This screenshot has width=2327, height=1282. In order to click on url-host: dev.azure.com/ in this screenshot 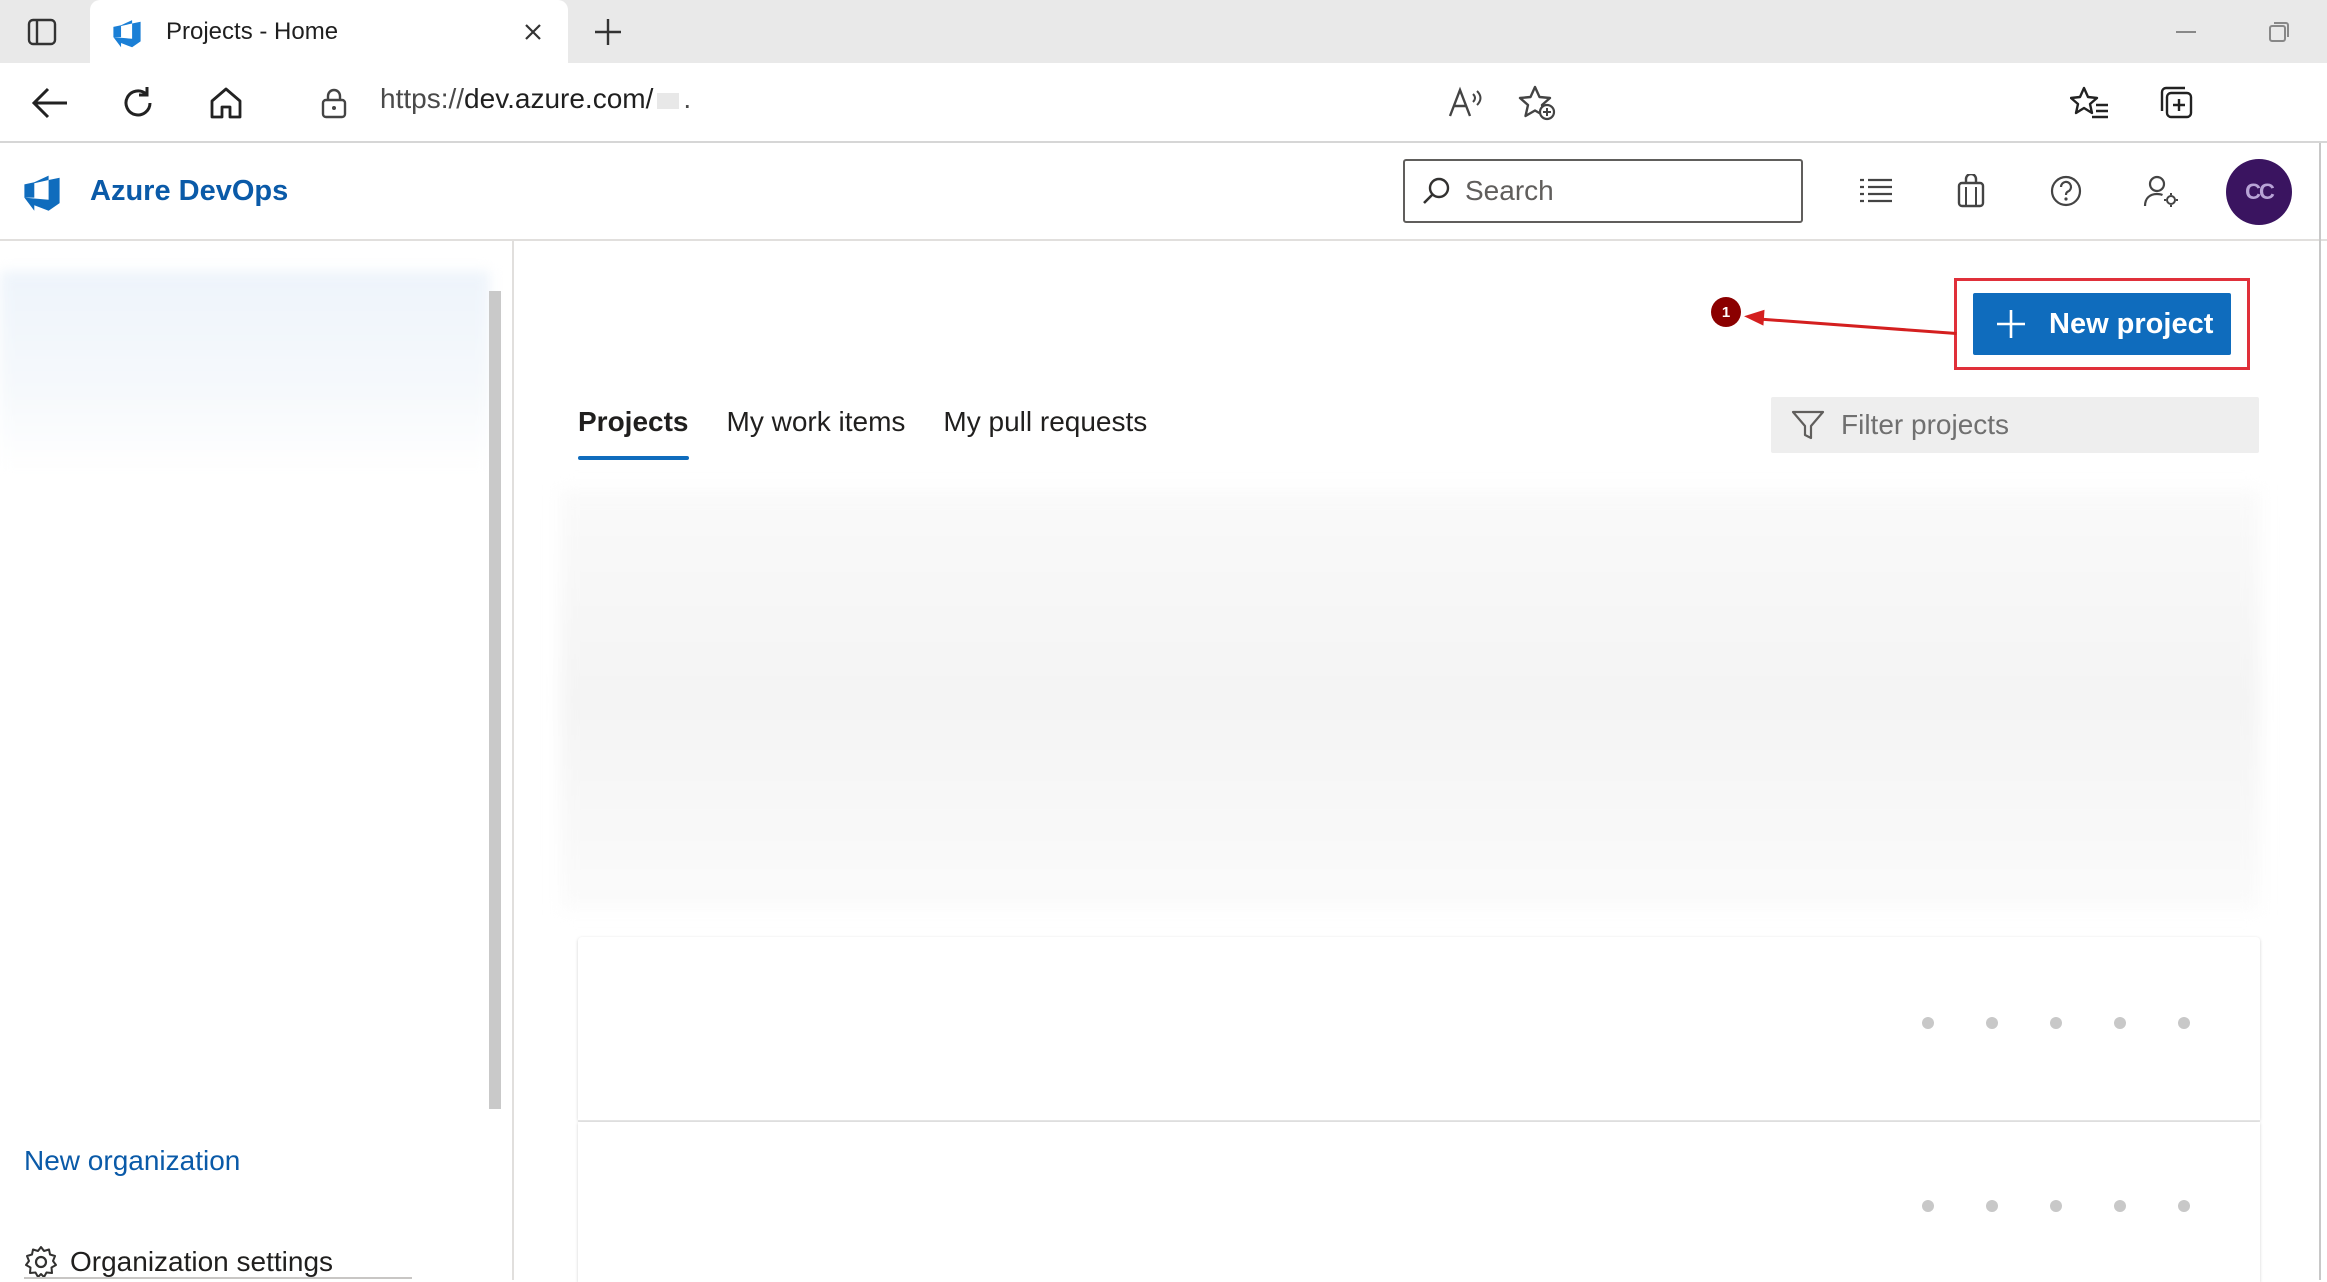, I will do `click(559, 98)`.